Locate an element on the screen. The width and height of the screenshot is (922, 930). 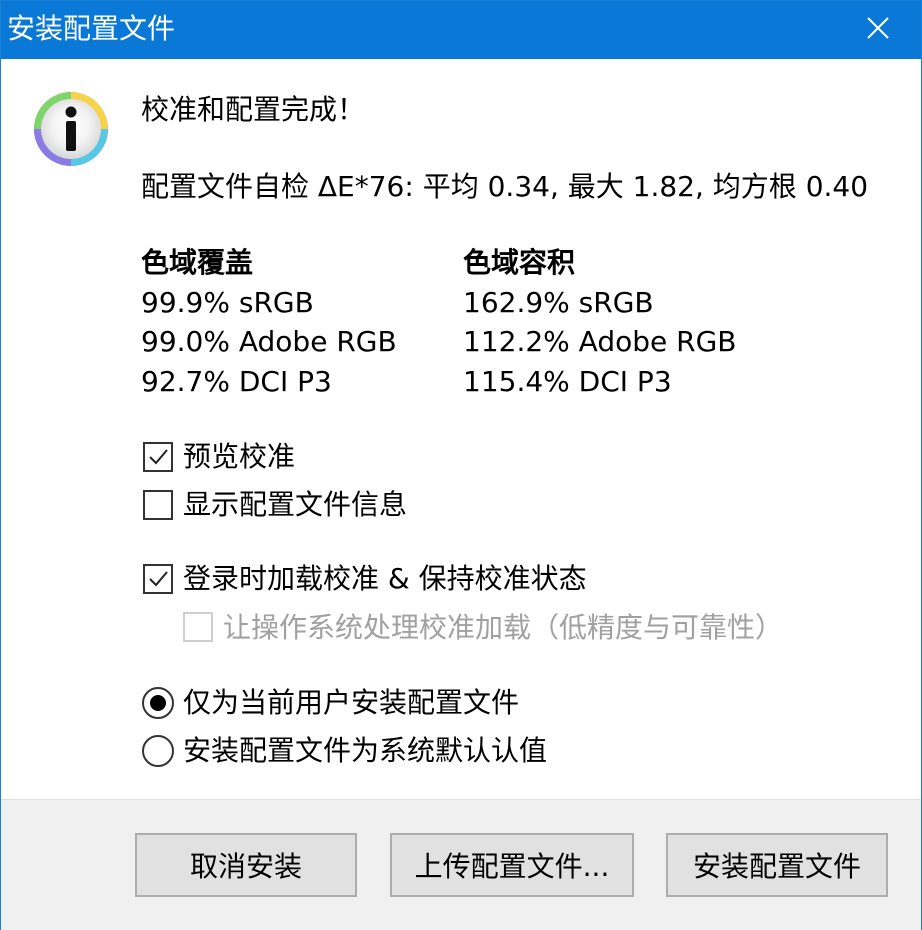
title-bar: 安装配置文件 is located at coordinates (461, 30).